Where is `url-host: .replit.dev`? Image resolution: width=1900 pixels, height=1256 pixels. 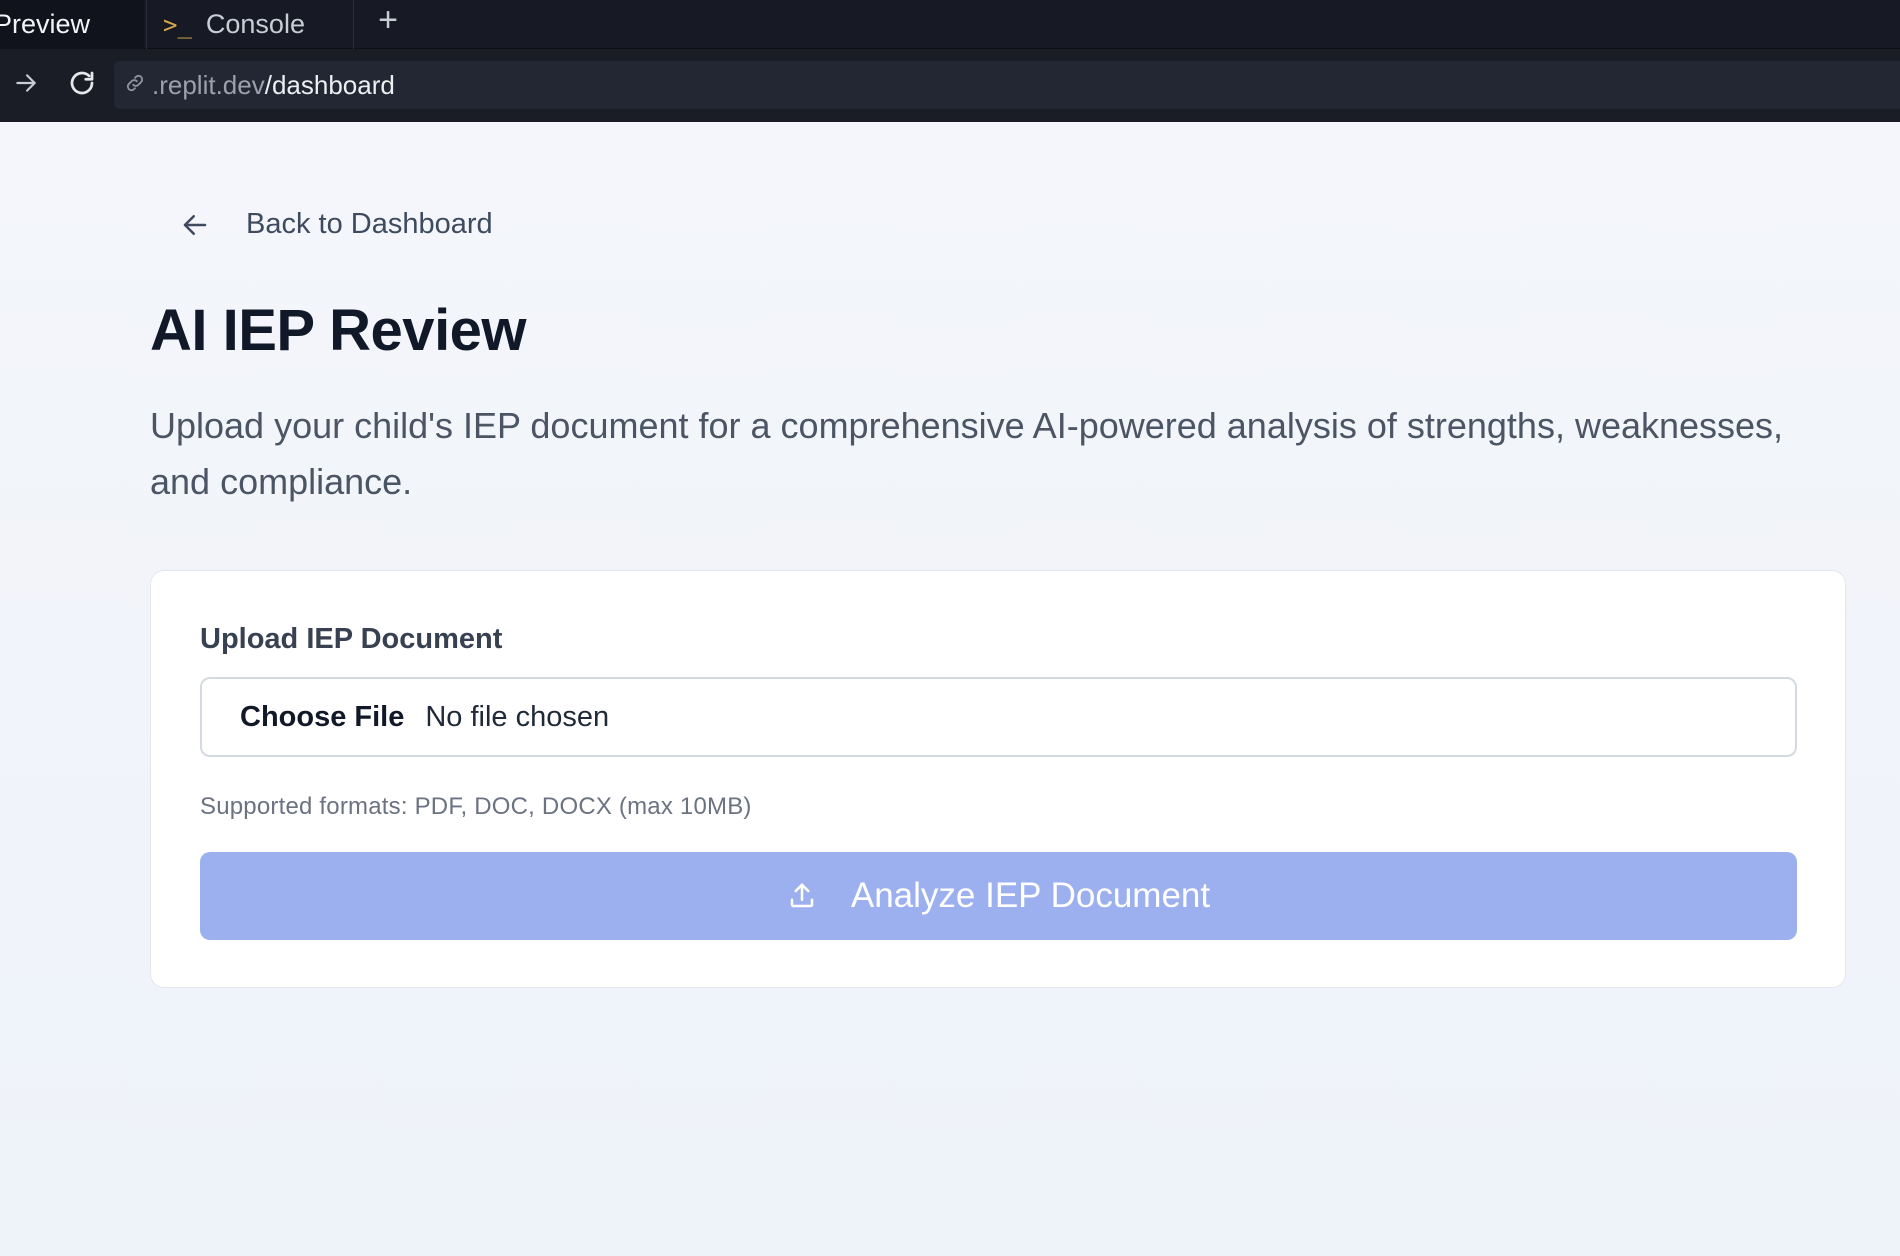 url-host: .replit.dev is located at coordinates (208, 84).